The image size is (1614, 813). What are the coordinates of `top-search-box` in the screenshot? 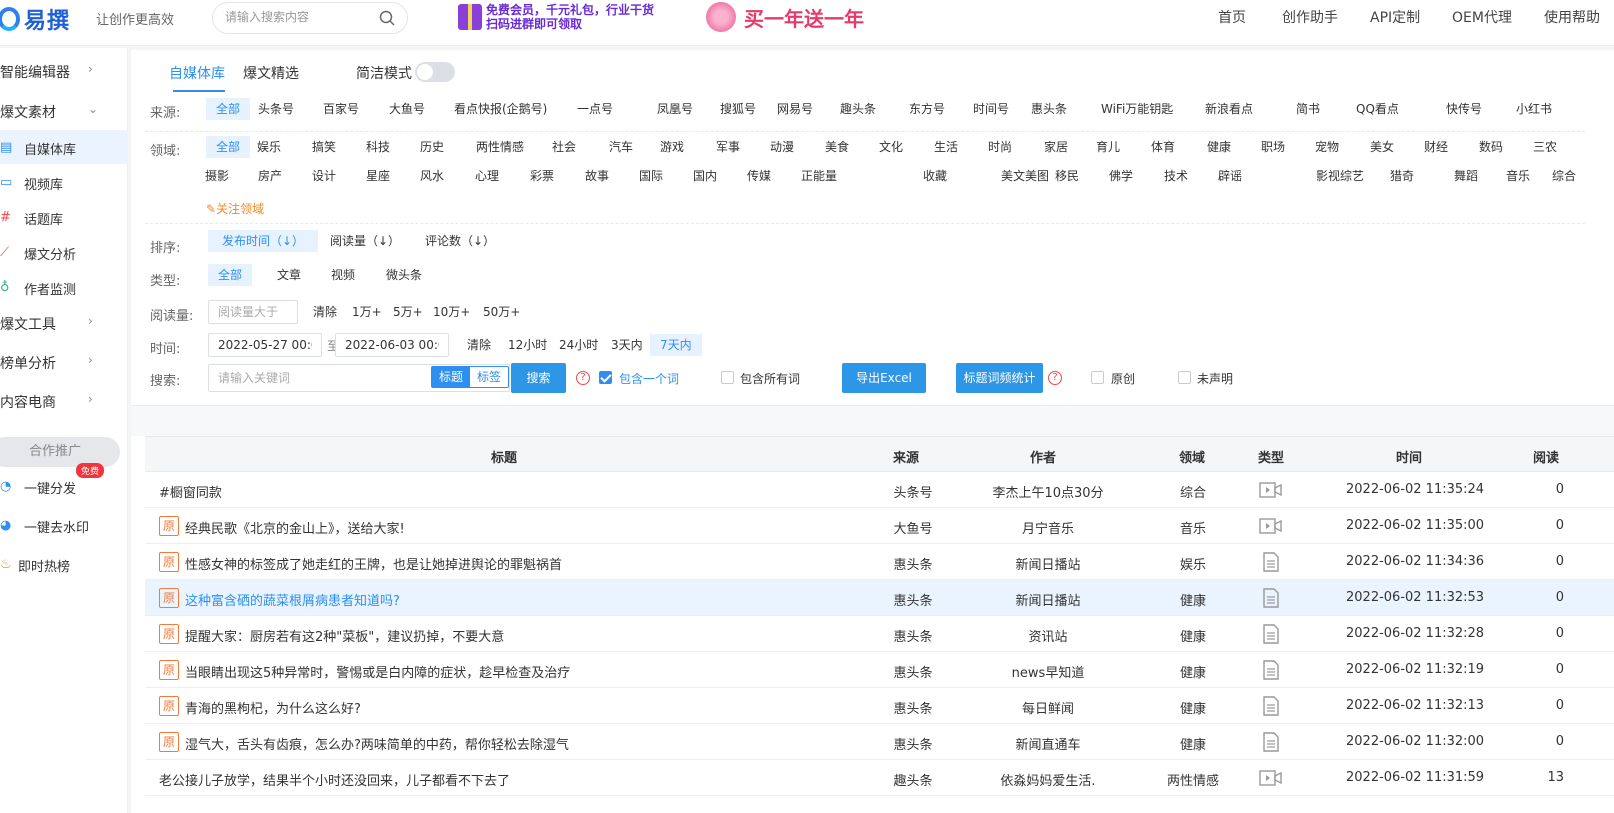 It's located at (310, 18).